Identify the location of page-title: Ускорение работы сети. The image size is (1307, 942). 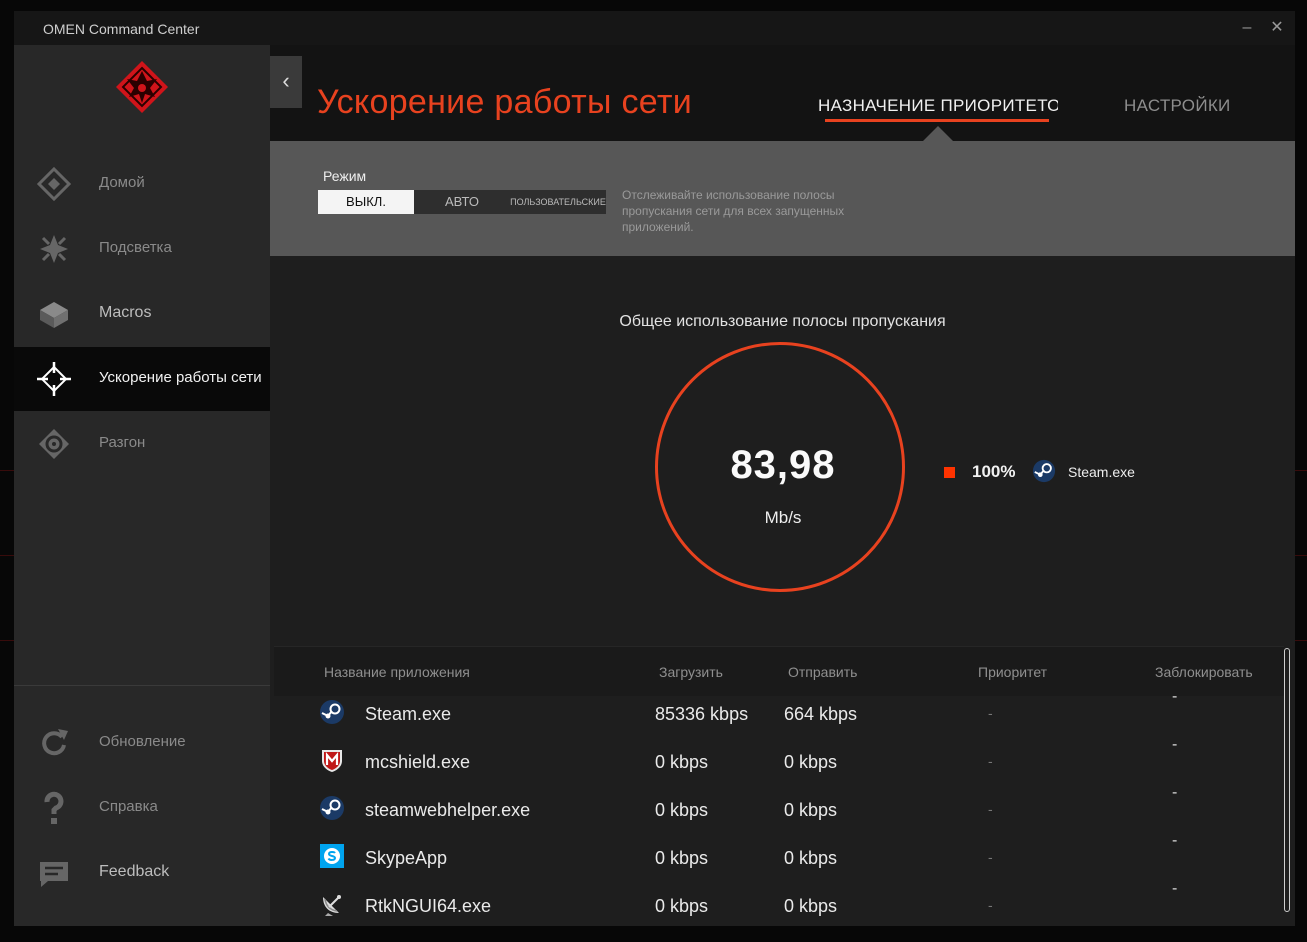
(504, 102).